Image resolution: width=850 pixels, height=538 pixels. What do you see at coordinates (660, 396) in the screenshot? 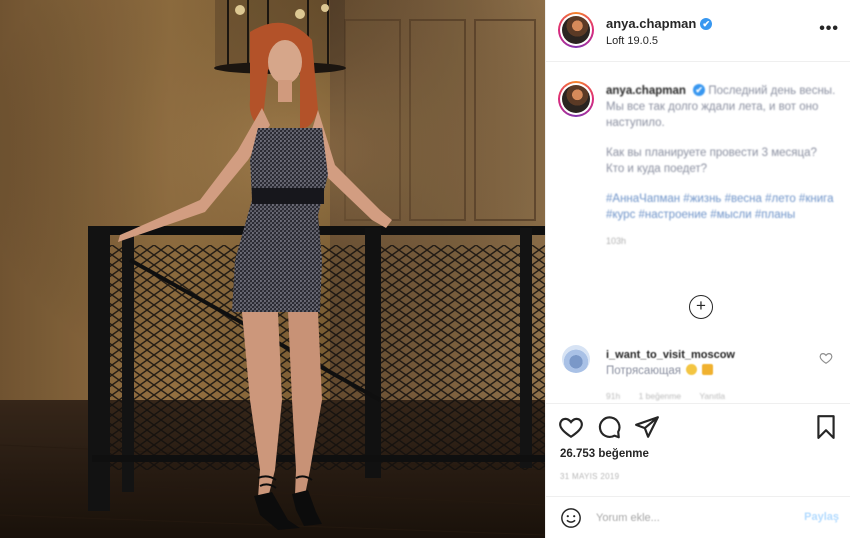
I see `comment-like-count: 1 beğenme` at bounding box center [660, 396].